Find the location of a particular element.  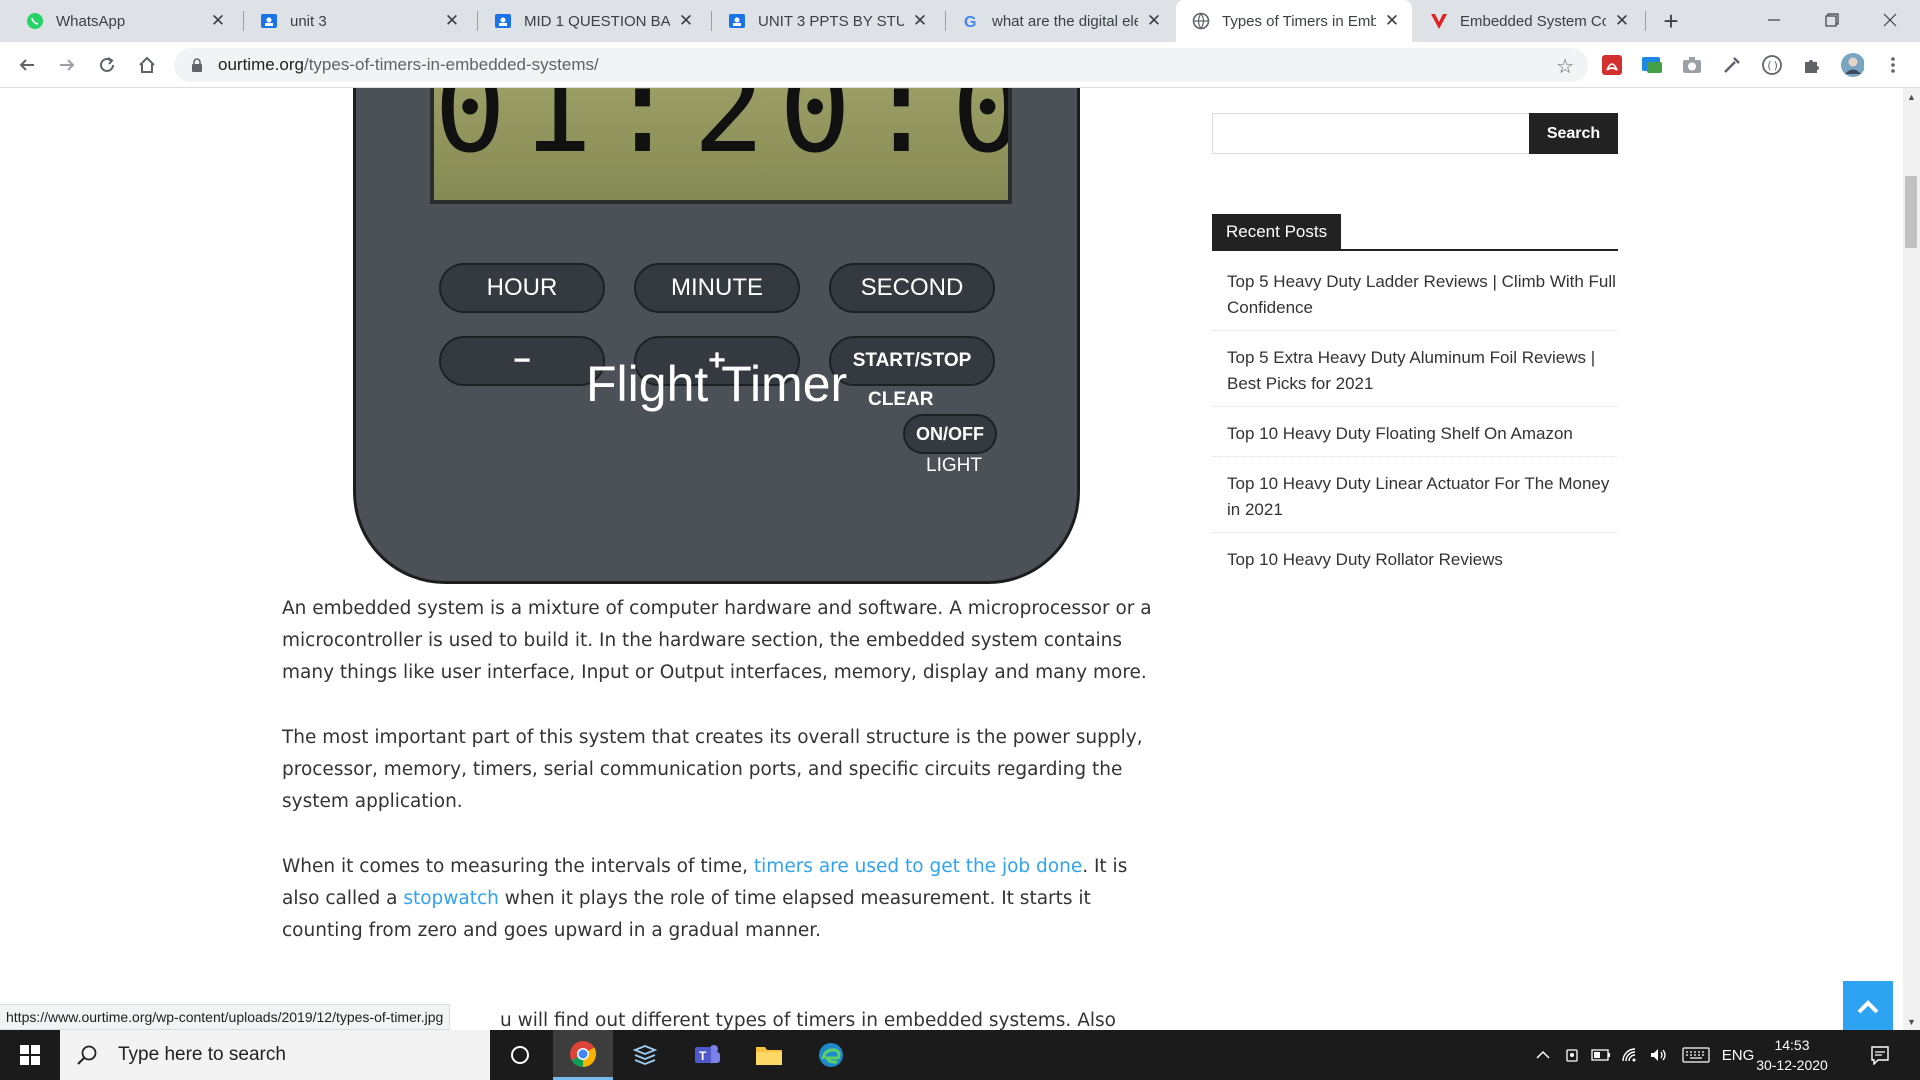

tab-title: Types of Timers in Emb is located at coordinates (1299, 21).